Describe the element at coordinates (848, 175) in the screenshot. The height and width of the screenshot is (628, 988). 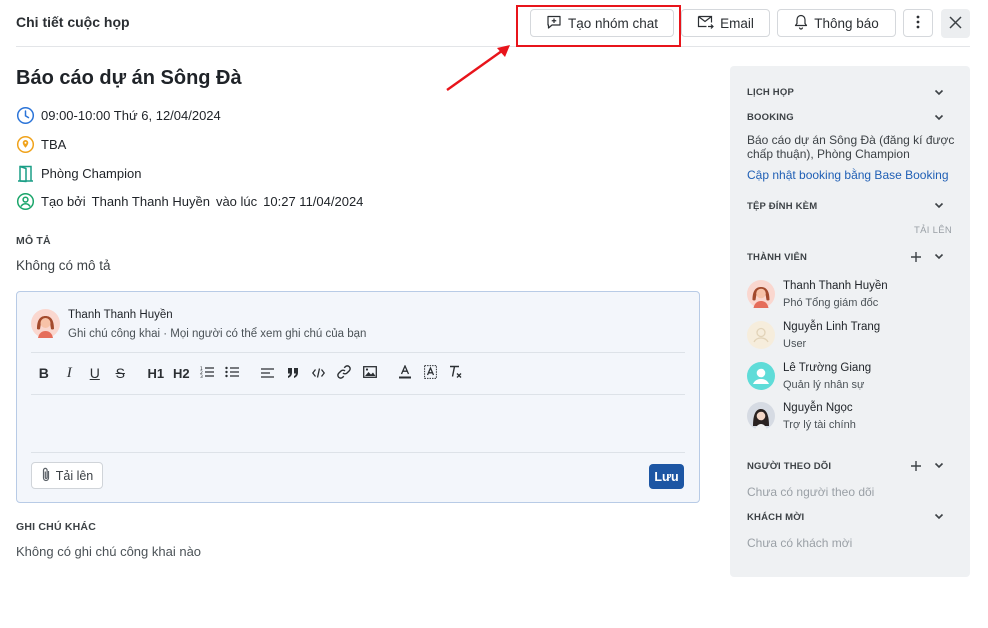
I see `booking-update-link: Cập nhật booking bằng Base Booking` at that location.